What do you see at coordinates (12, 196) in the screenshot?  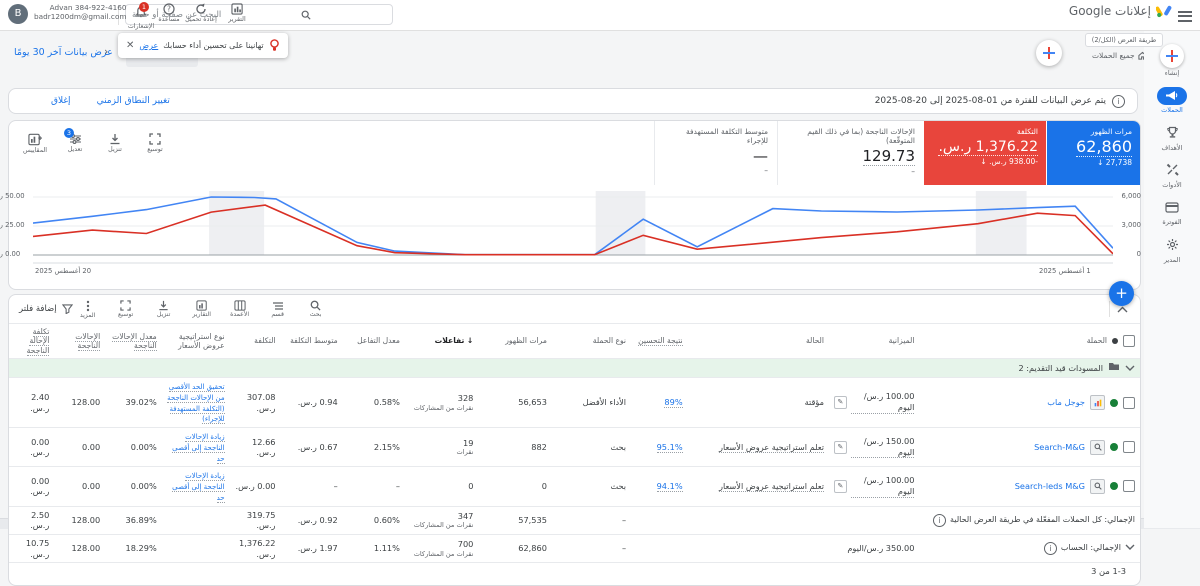 I see `y-axis-tick: 50.00 ر.س.` at bounding box center [12, 196].